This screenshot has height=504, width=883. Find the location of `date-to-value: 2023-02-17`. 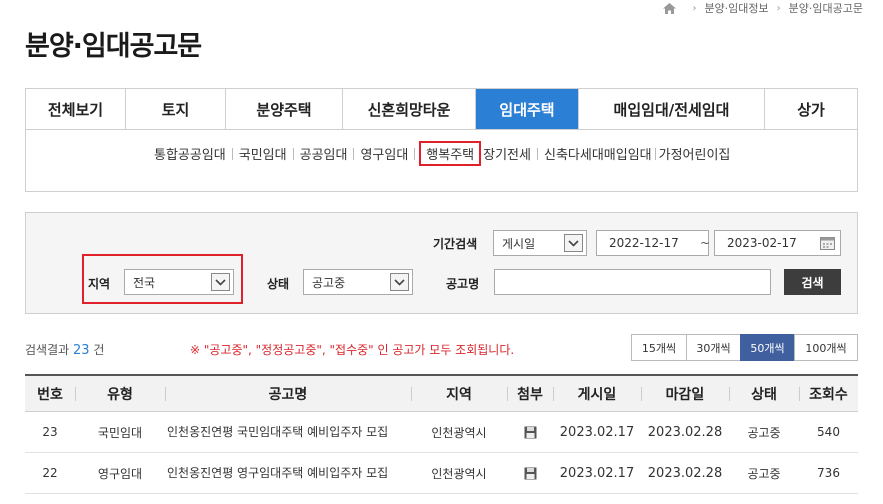

date-to-value: 2023-02-17 is located at coordinates (762, 243).